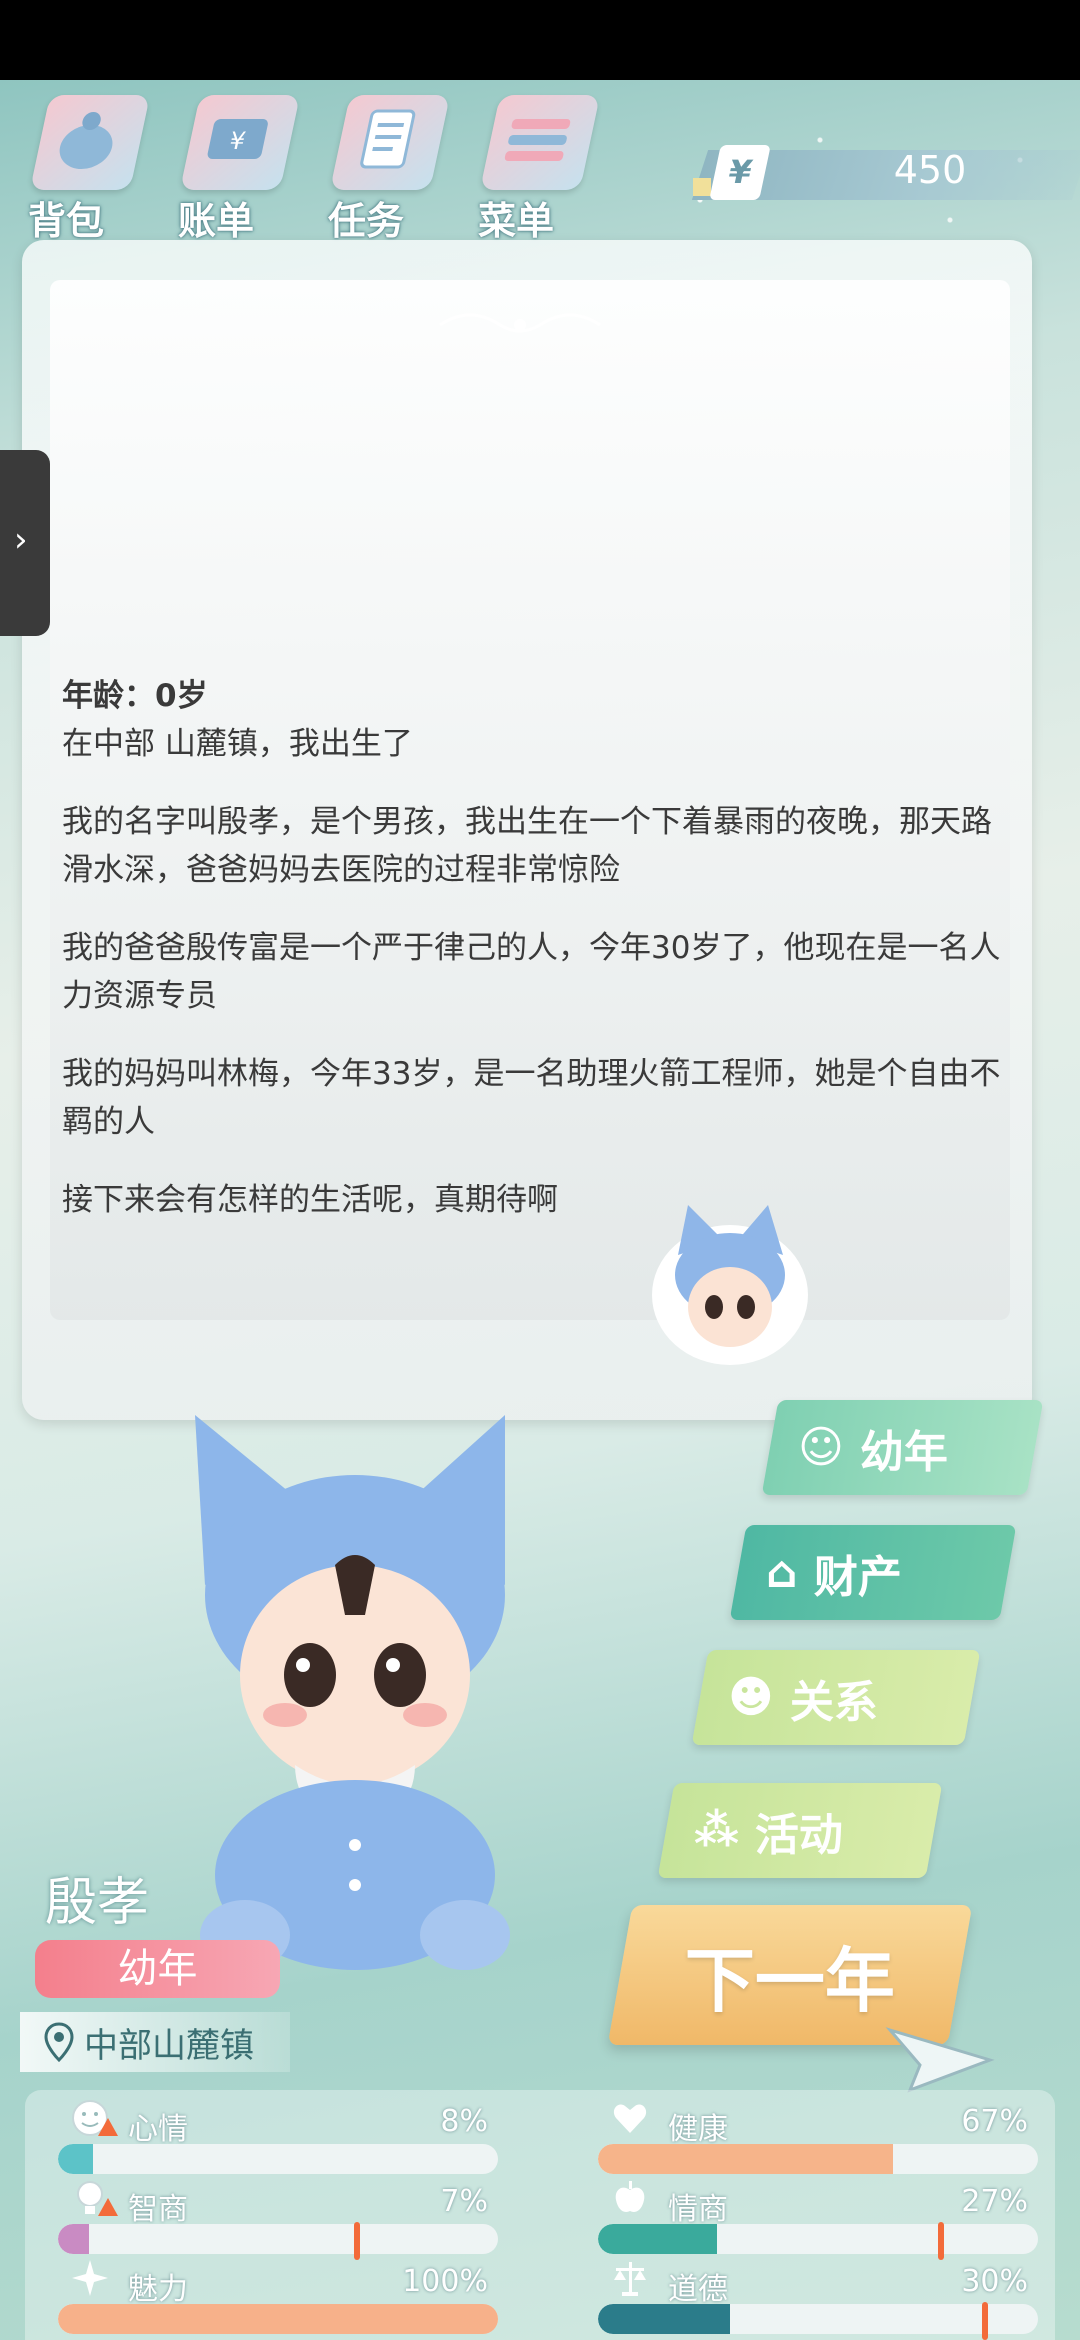 This screenshot has height=2340, width=1080. Describe the element at coordinates (818, 2299) in the screenshot. I see `stat-moral: 道德 30%` at that location.